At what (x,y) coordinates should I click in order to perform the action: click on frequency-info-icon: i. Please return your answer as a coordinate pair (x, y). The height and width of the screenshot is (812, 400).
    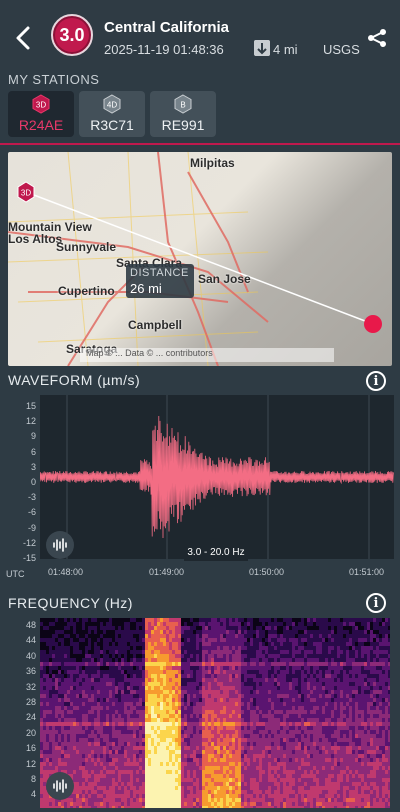
    Looking at the image, I should click on (376, 603).